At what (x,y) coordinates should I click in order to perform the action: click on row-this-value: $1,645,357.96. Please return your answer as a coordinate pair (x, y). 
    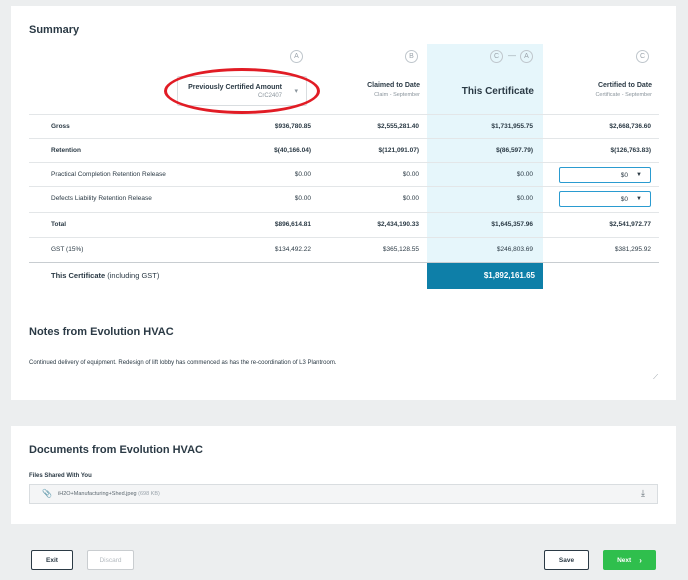
    Looking at the image, I should click on (512, 224).